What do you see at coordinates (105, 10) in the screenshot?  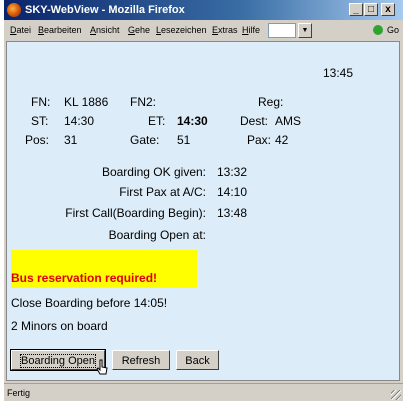 I see `window-title: SKY-WebView - Mozilla Firefox` at bounding box center [105, 10].